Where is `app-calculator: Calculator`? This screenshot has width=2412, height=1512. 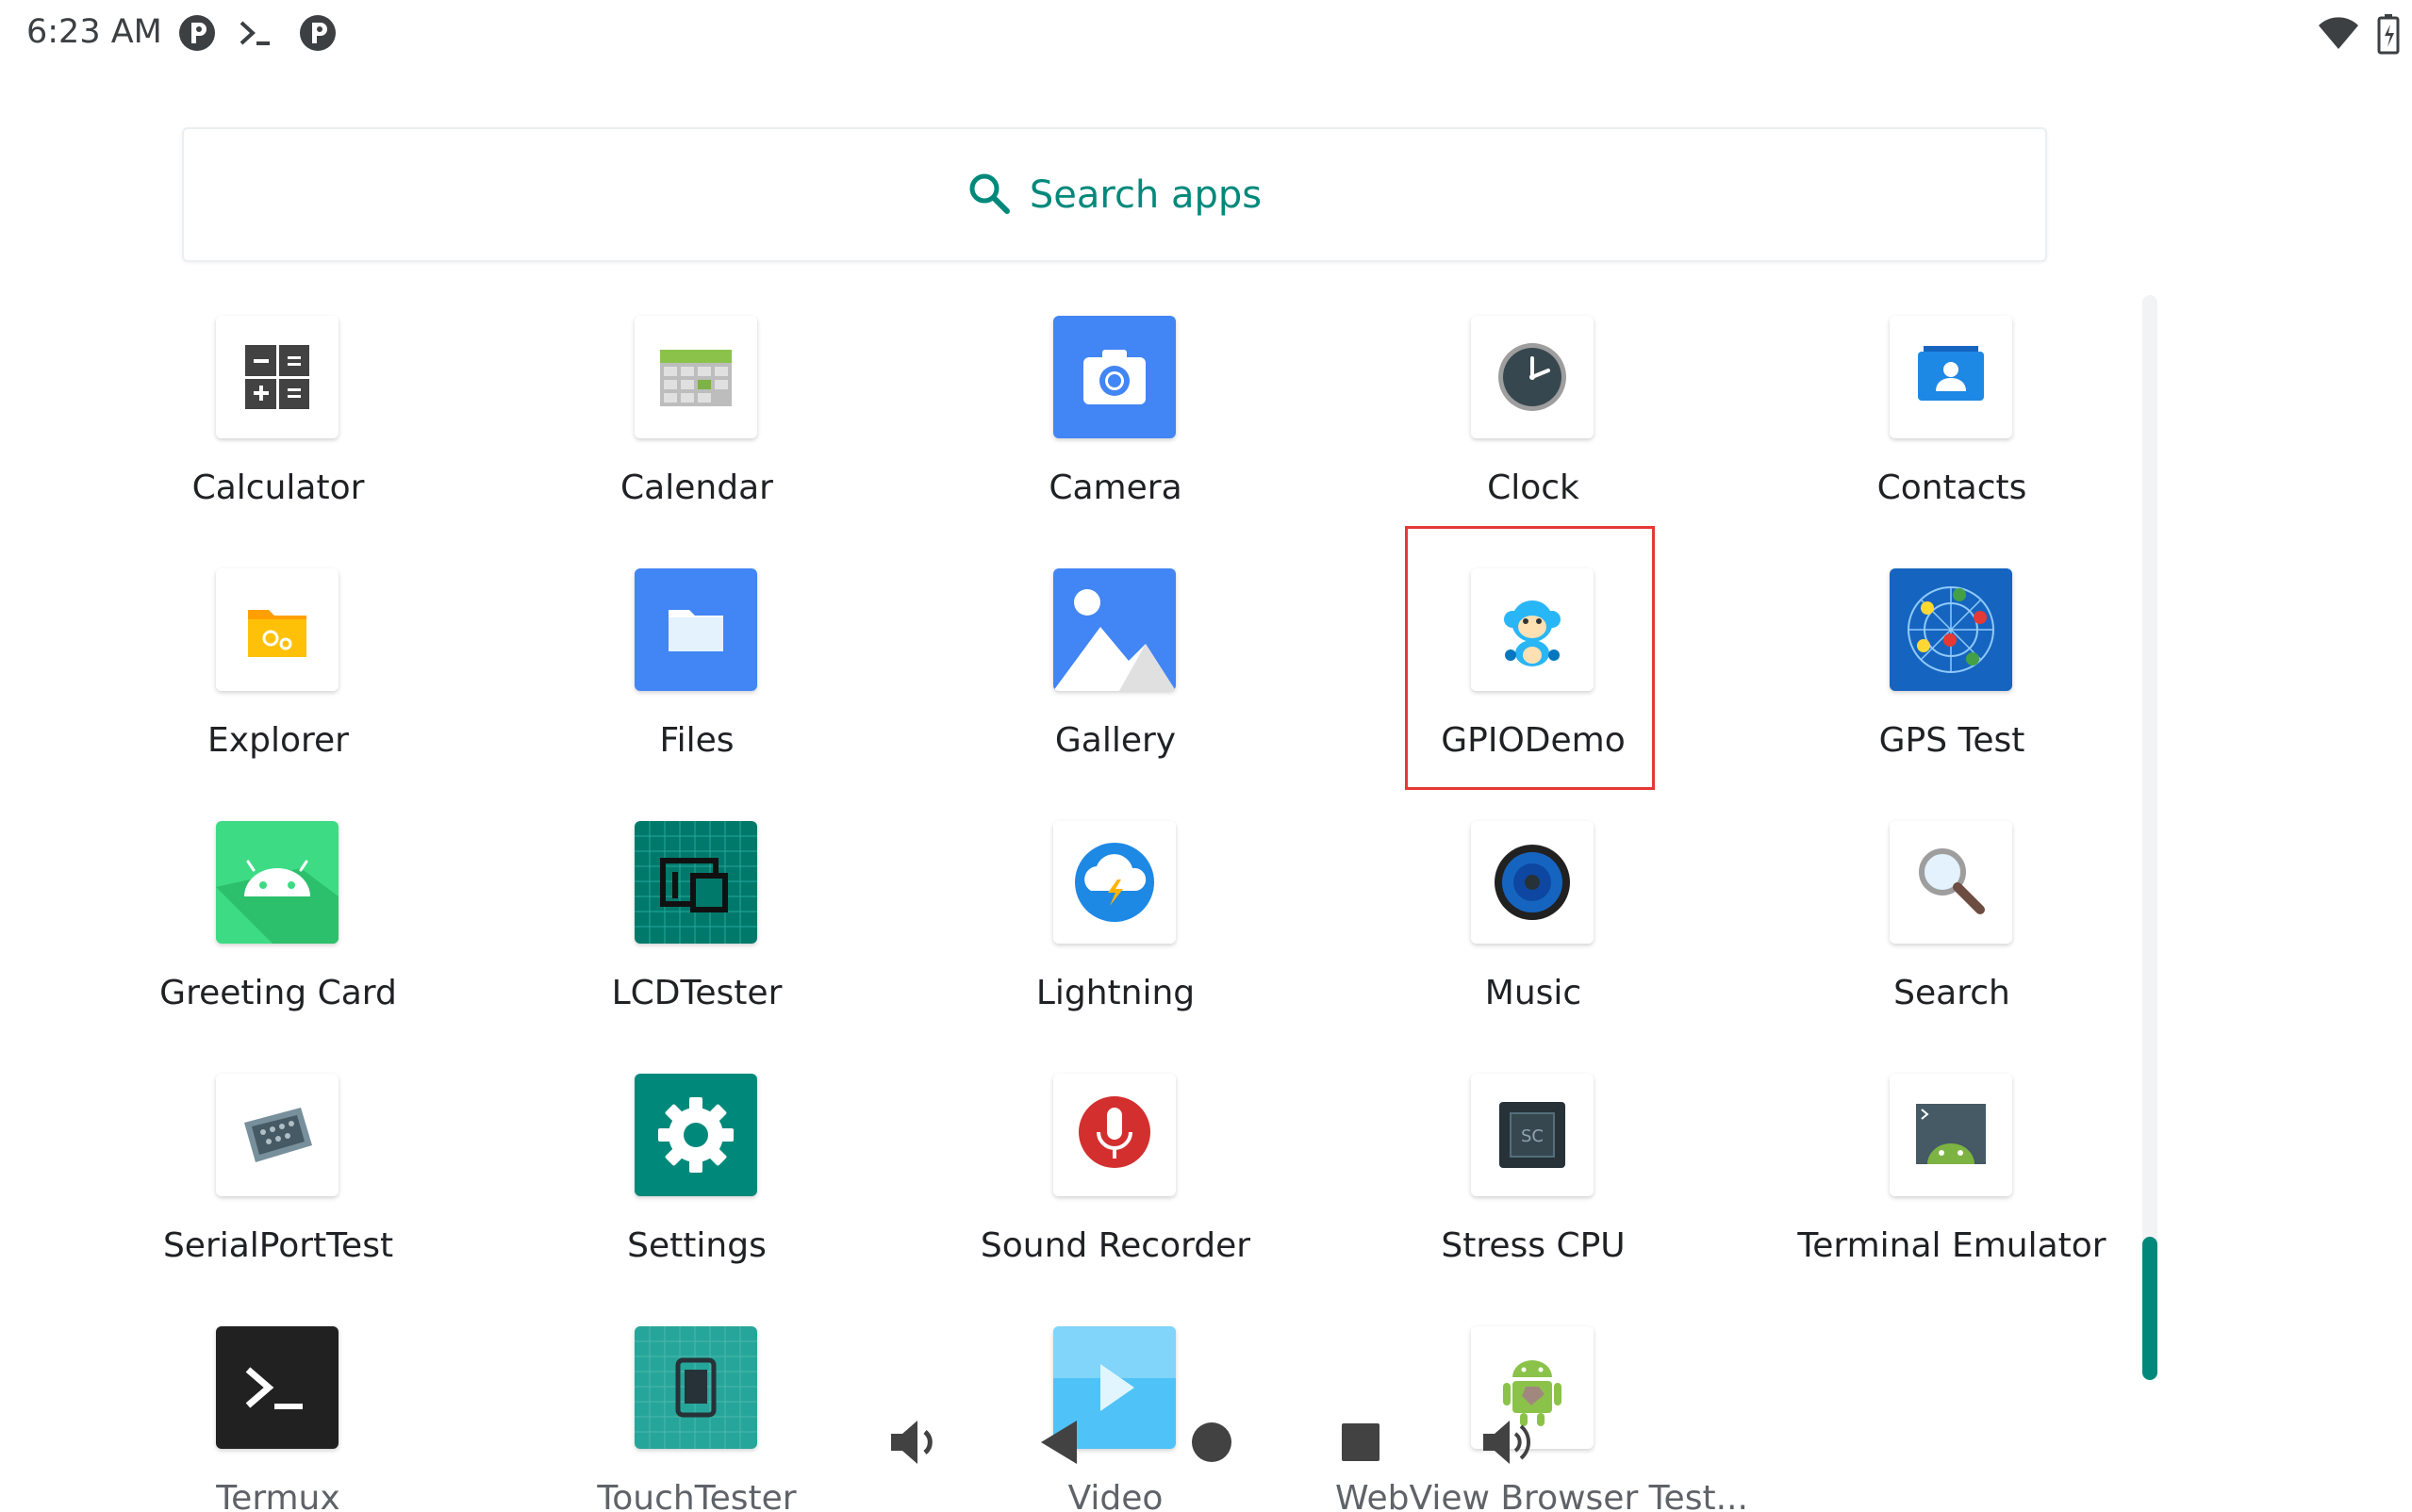
app-calculator: Calculator is located at coordinates (278, 434).